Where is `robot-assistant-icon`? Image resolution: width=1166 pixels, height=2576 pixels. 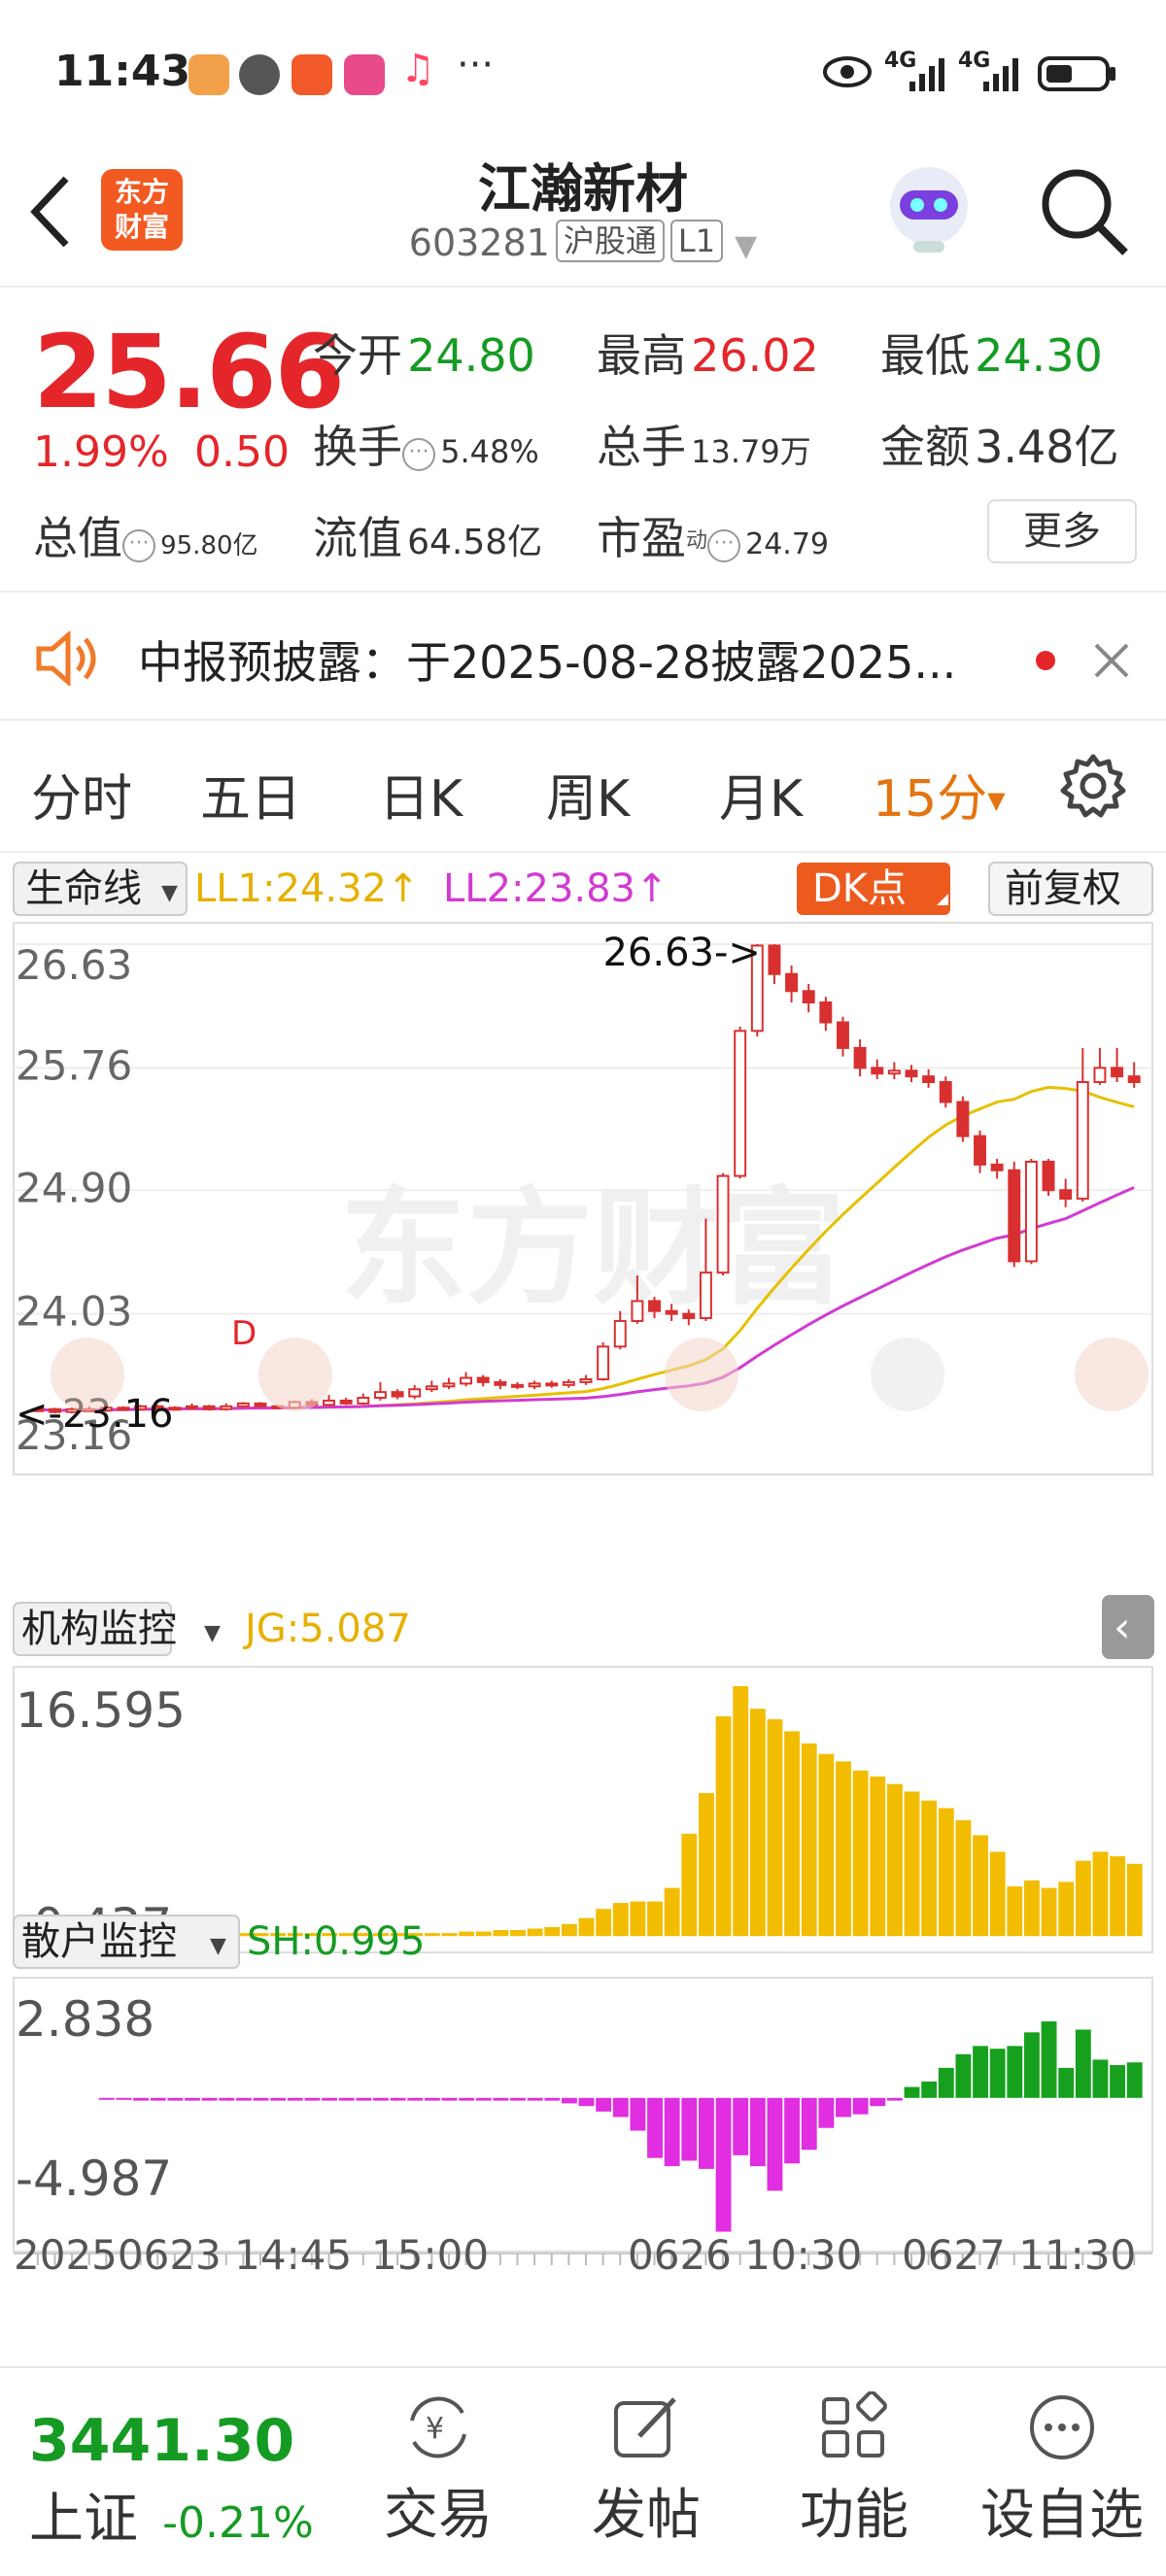
robot-assistant-icon is located at coordinates (928, 207).